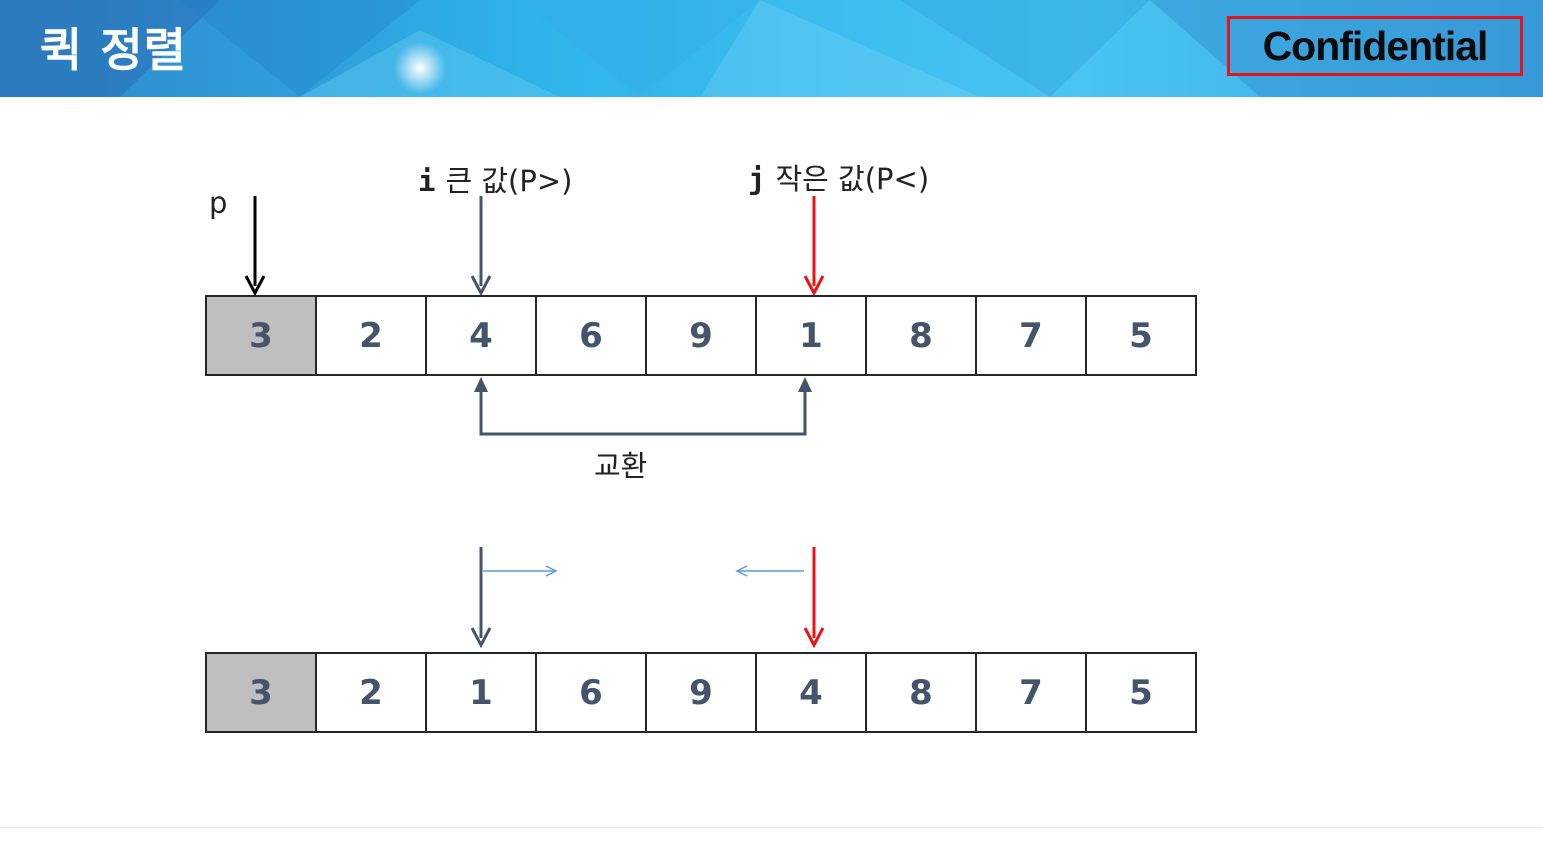  Describe the element at coordinates (218, 203) in the screenshot. I see `p-label: p` at that location.